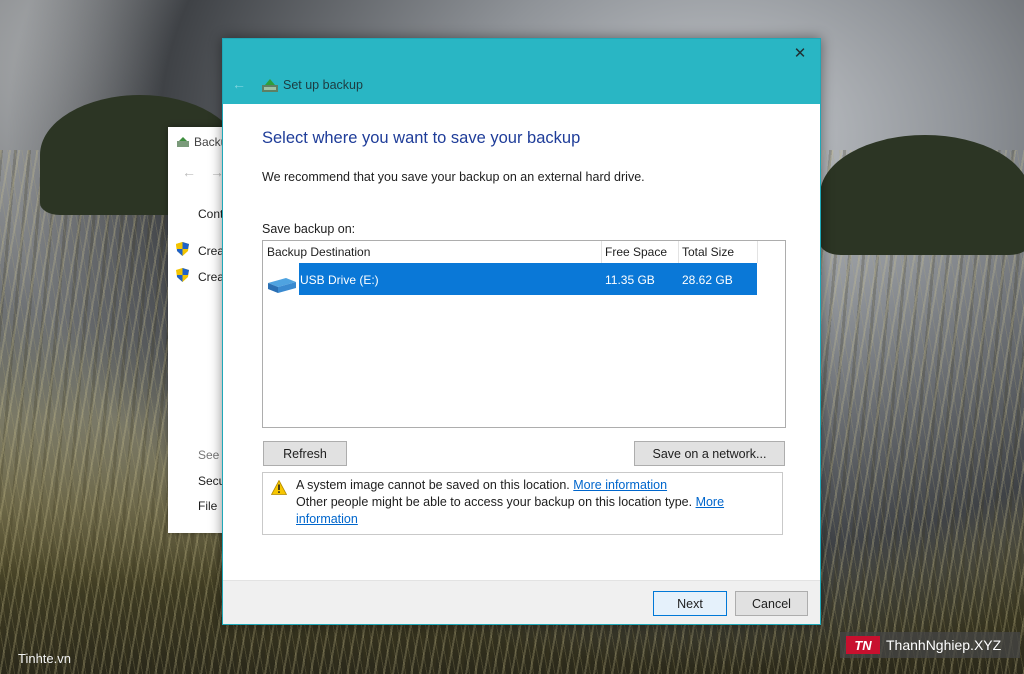 The height and width of the screenshot is (674, 1024). I want to click on watermark-left: Tinhte.vn, so click(44, 658).